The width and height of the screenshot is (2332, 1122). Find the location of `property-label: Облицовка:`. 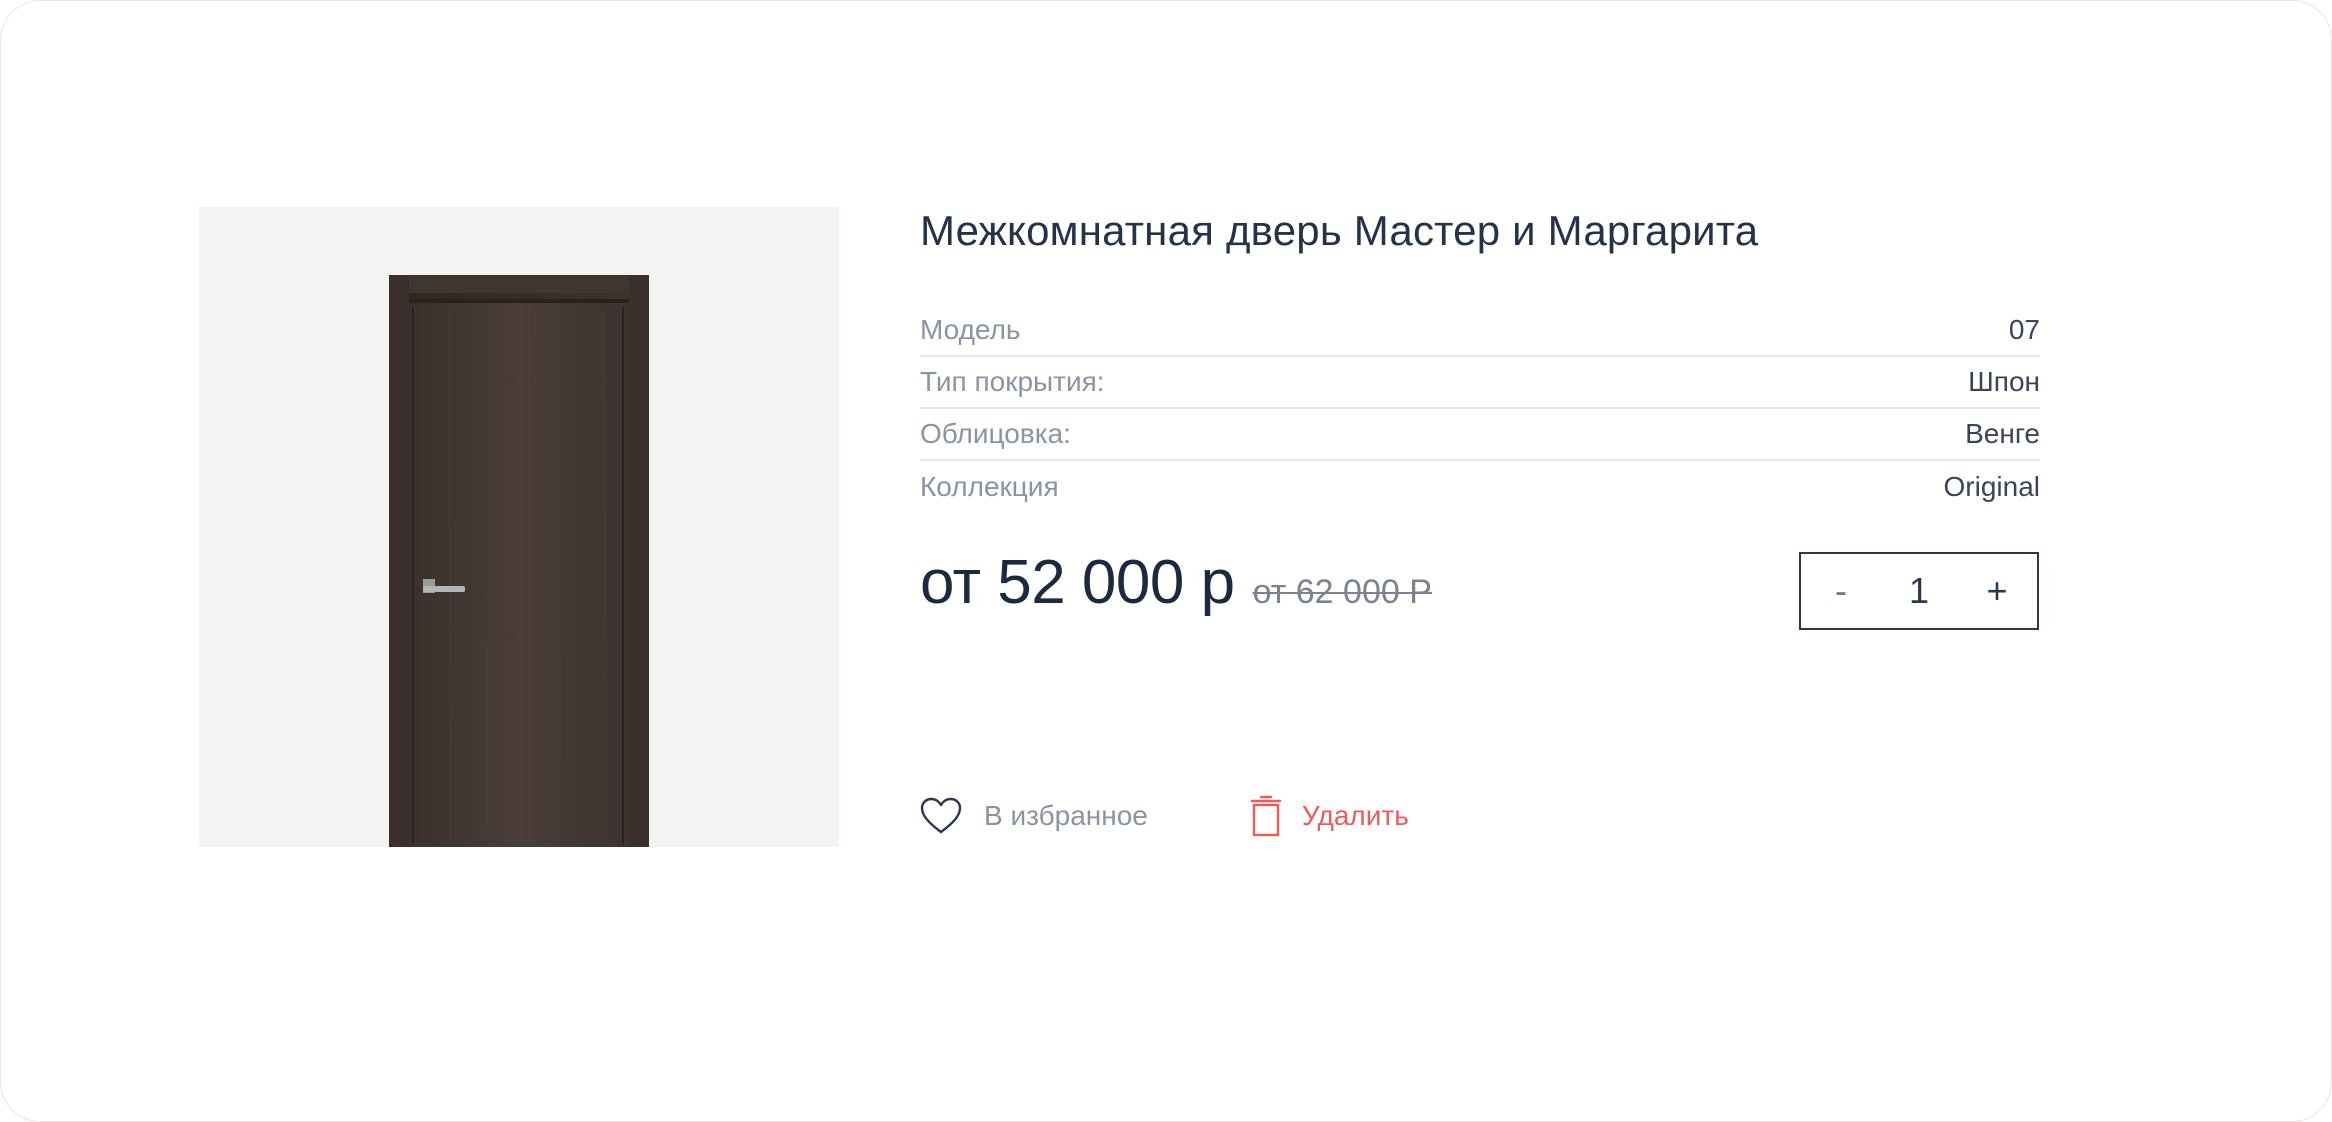

property-label: Облицовка: is located at coordinates (995, 433).